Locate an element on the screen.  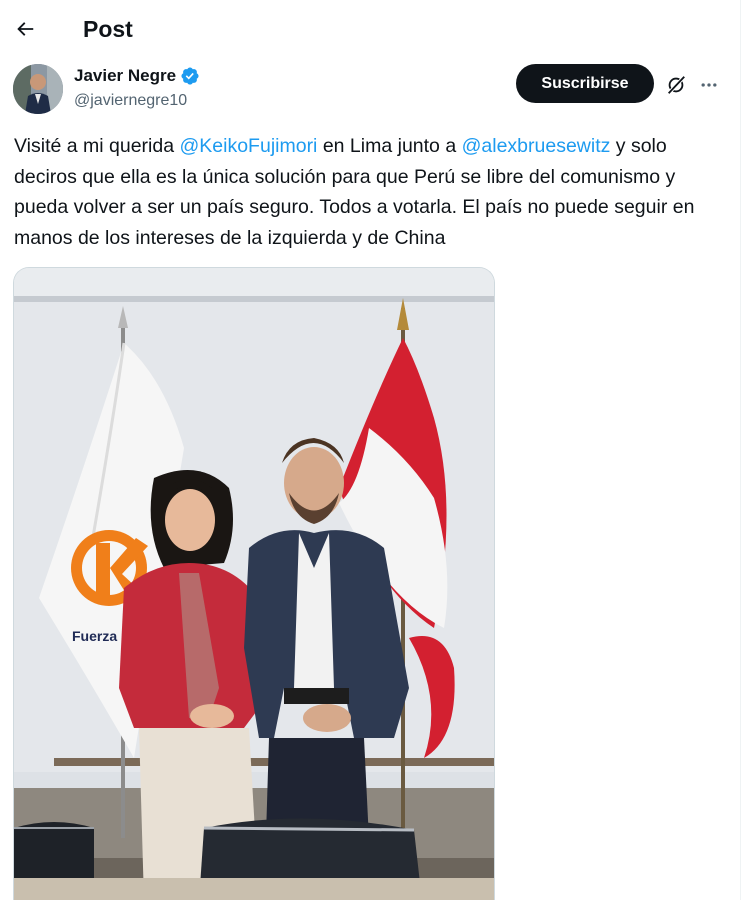
tweet-text-part: Visité a mi querida is located at coordinates (97, 146).